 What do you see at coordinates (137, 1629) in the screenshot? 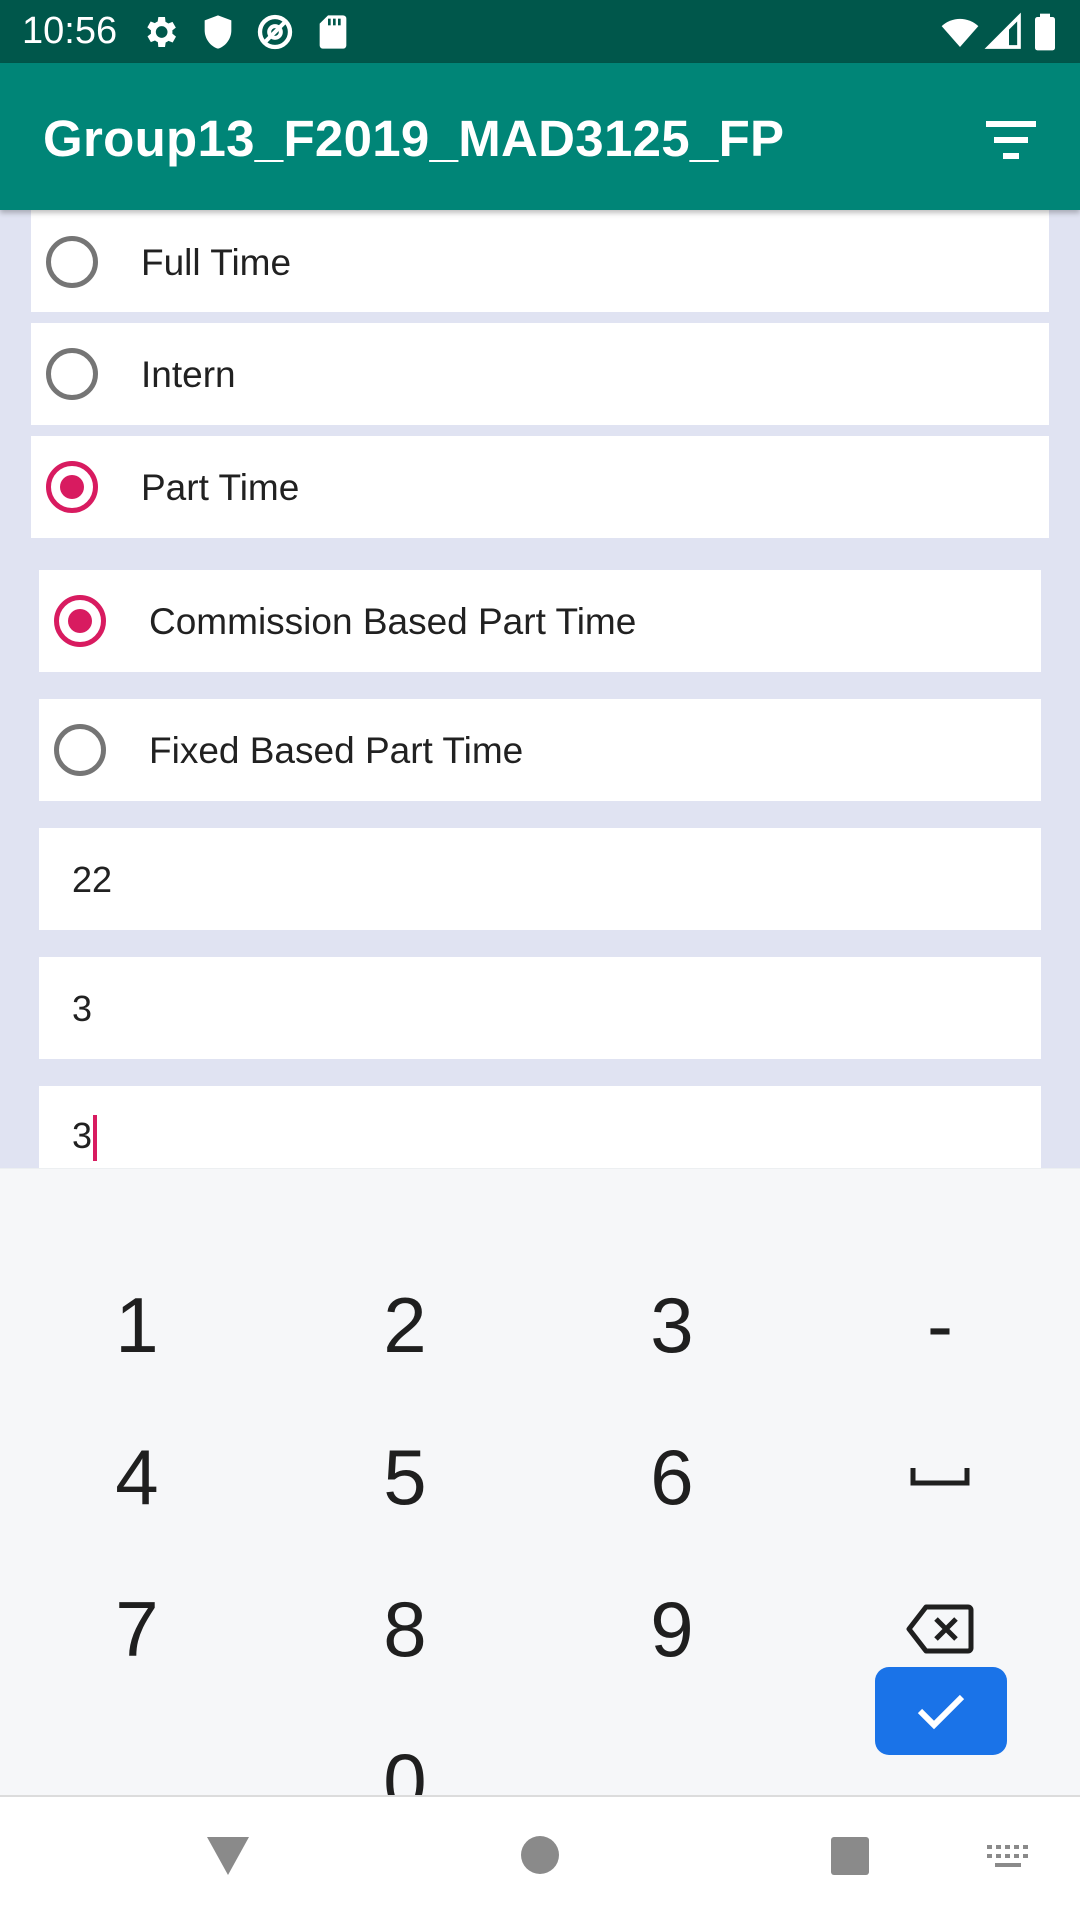
I see `key-7: 7` at bounding box center [137, 1629].